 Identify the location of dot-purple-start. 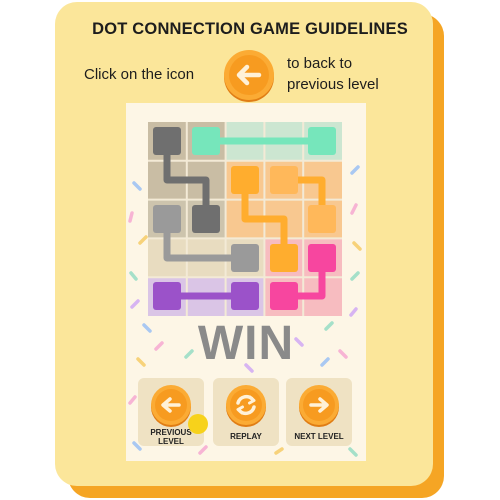
(167, 296).